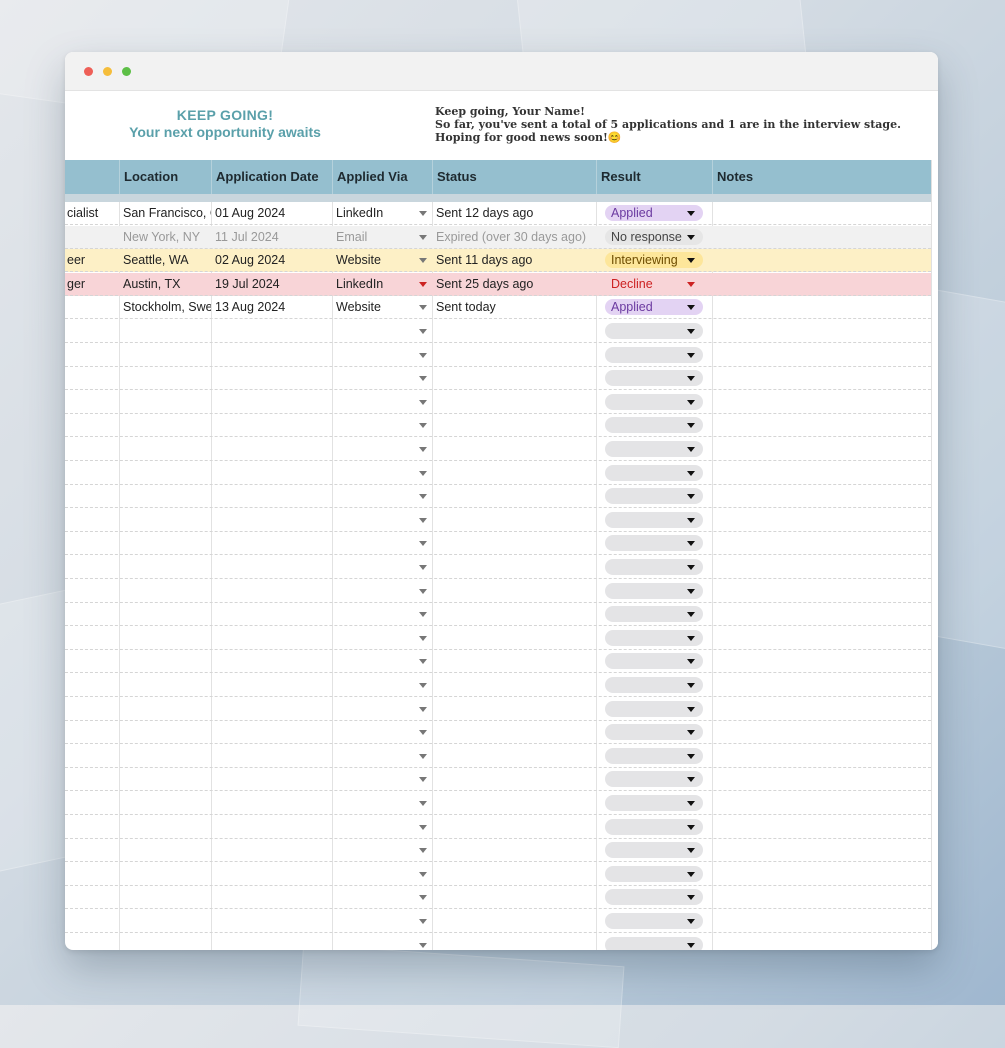 This screenshot has width=1005, height=1048. What do you see at coordinates (382, 307) in the screenshot?
I see `applied-via-cell: Website` at bounding box center [382, 307].